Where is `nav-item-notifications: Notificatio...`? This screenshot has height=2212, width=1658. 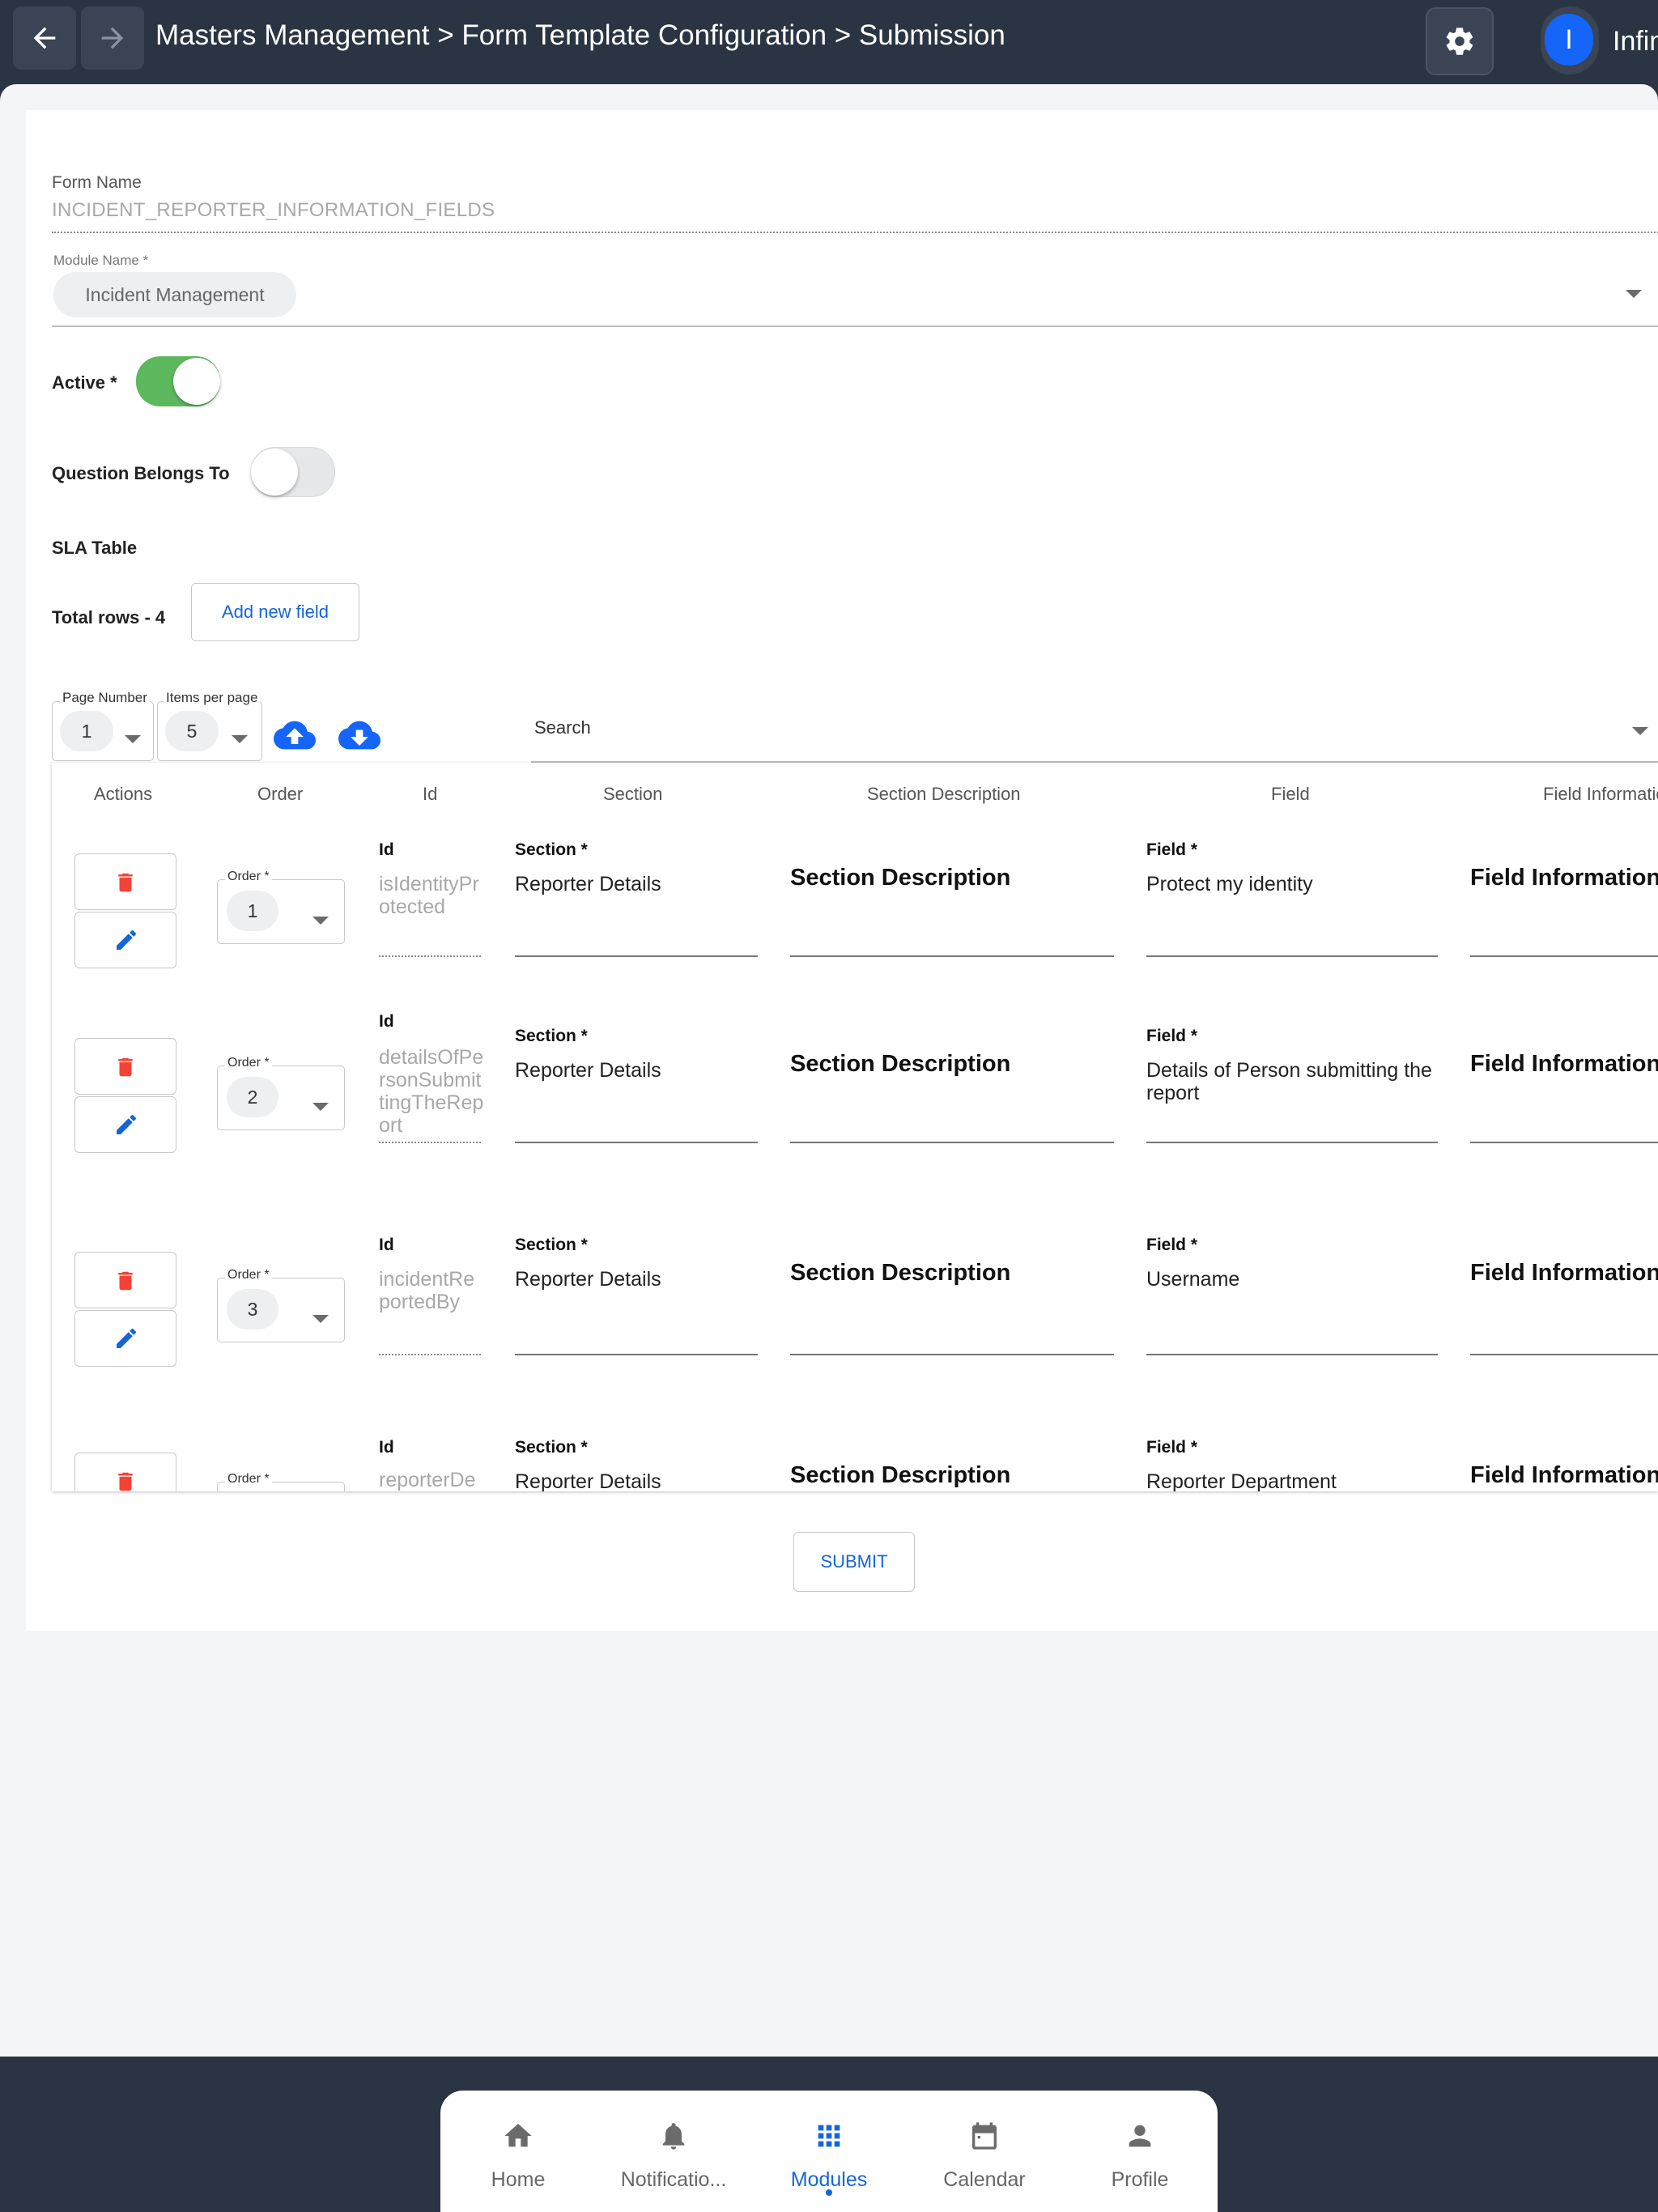 nav-item-notifications: Notificatio... is located at coordinates (673, 2151).